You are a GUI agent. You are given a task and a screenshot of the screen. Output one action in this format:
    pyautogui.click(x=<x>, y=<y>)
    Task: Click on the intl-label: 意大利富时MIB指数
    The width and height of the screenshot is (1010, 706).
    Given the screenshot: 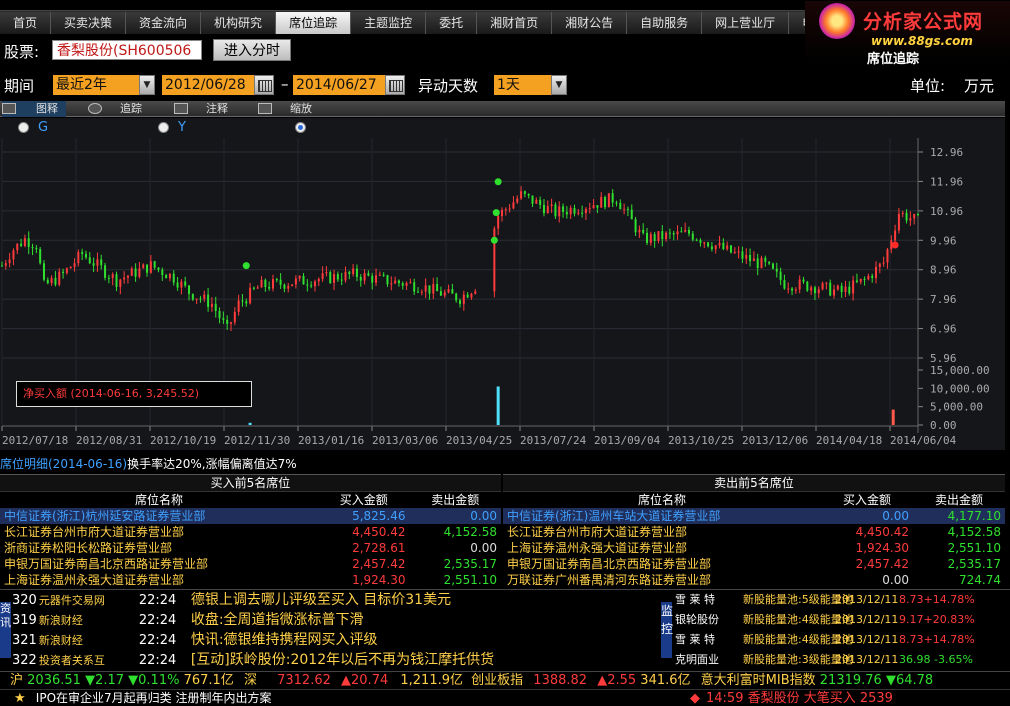 What is the action you would take?
    pyautogui.click(x=758, y=680)
    